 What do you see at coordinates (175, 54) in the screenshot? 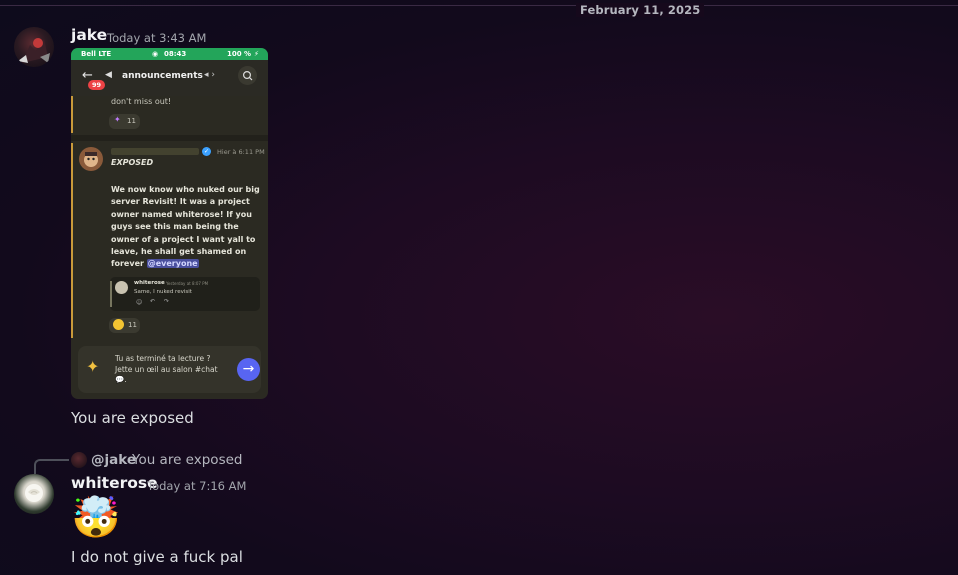
I see `status-time: 08:43` at bounding box center [175, 54].